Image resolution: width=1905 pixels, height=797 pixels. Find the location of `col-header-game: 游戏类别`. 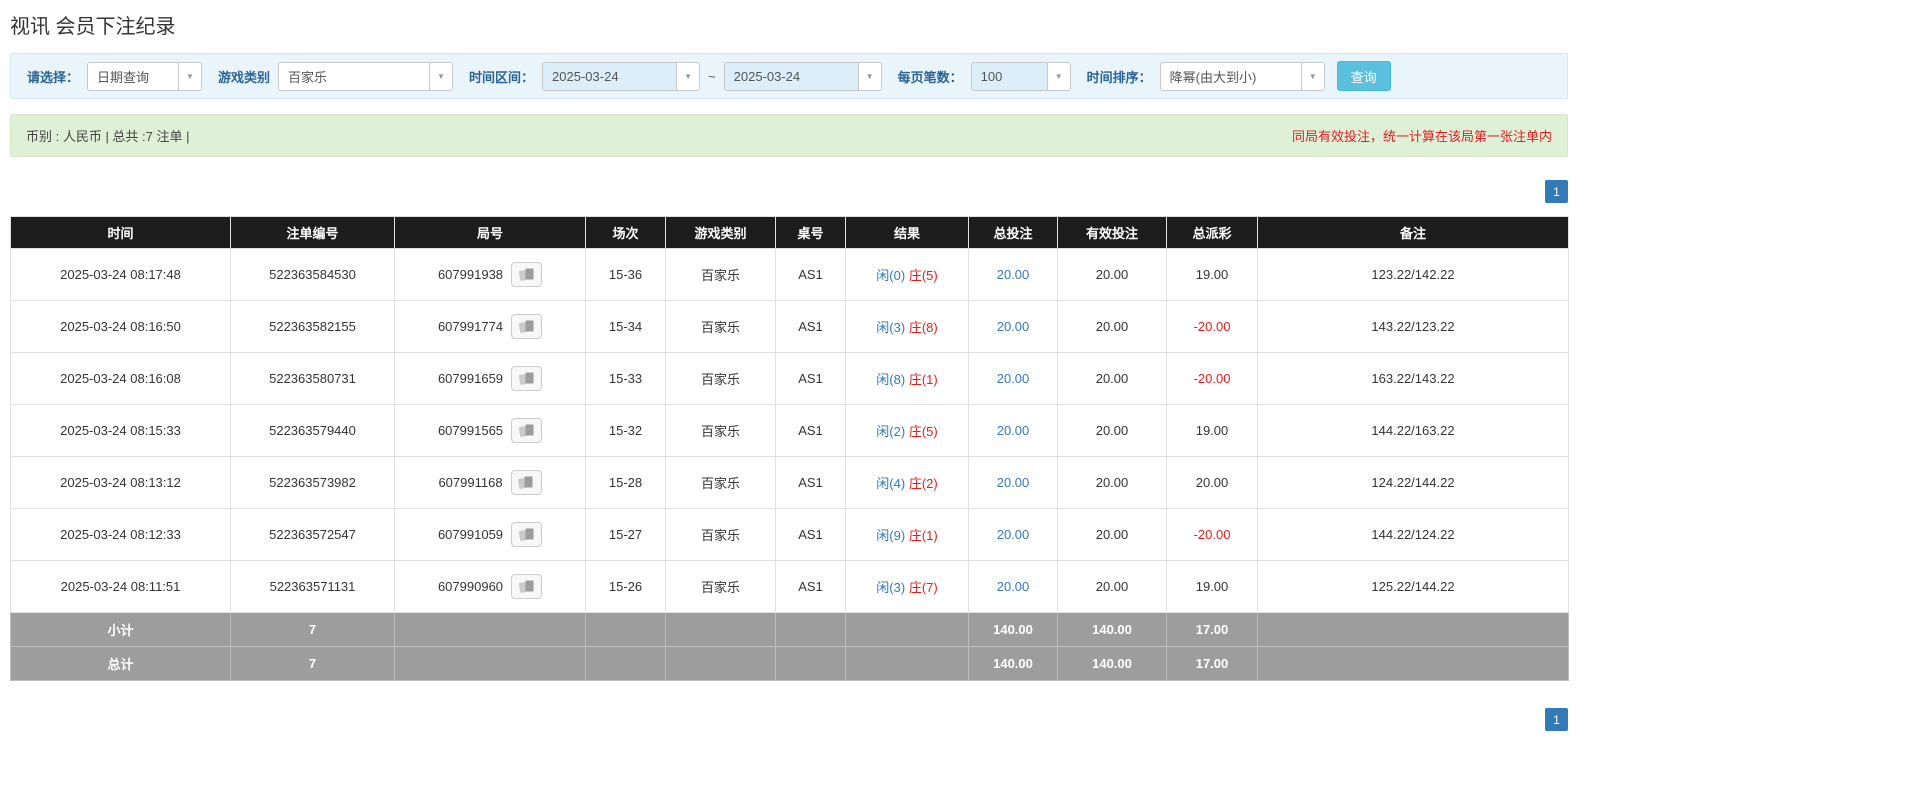

col-header-game: 游戏类别 is located at coordinates (720, 232).